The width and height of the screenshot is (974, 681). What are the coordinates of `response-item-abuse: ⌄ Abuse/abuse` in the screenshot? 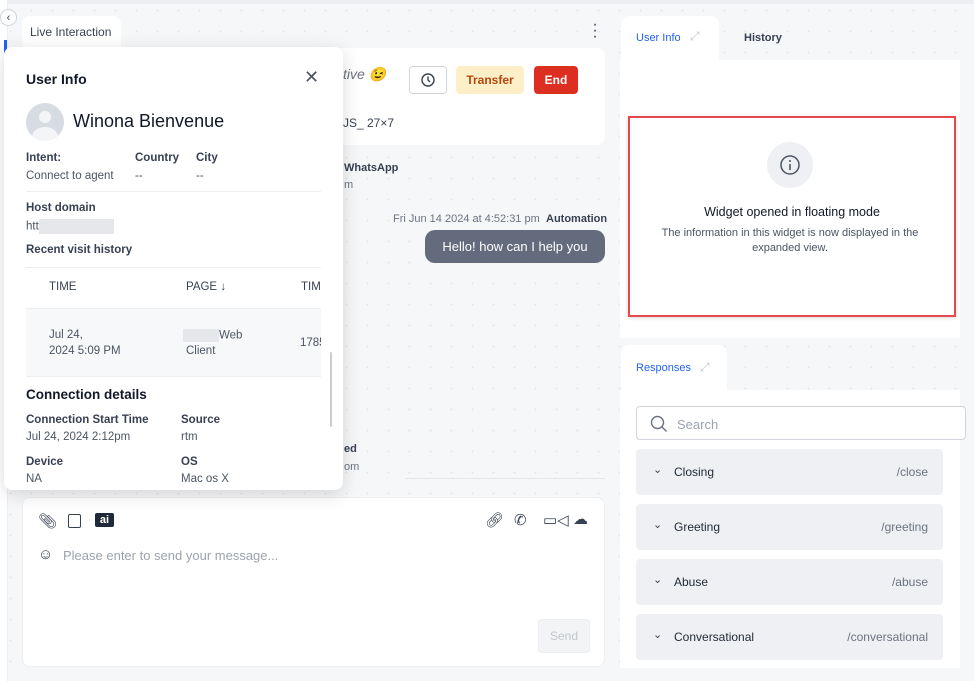 It's located at (789, 582).